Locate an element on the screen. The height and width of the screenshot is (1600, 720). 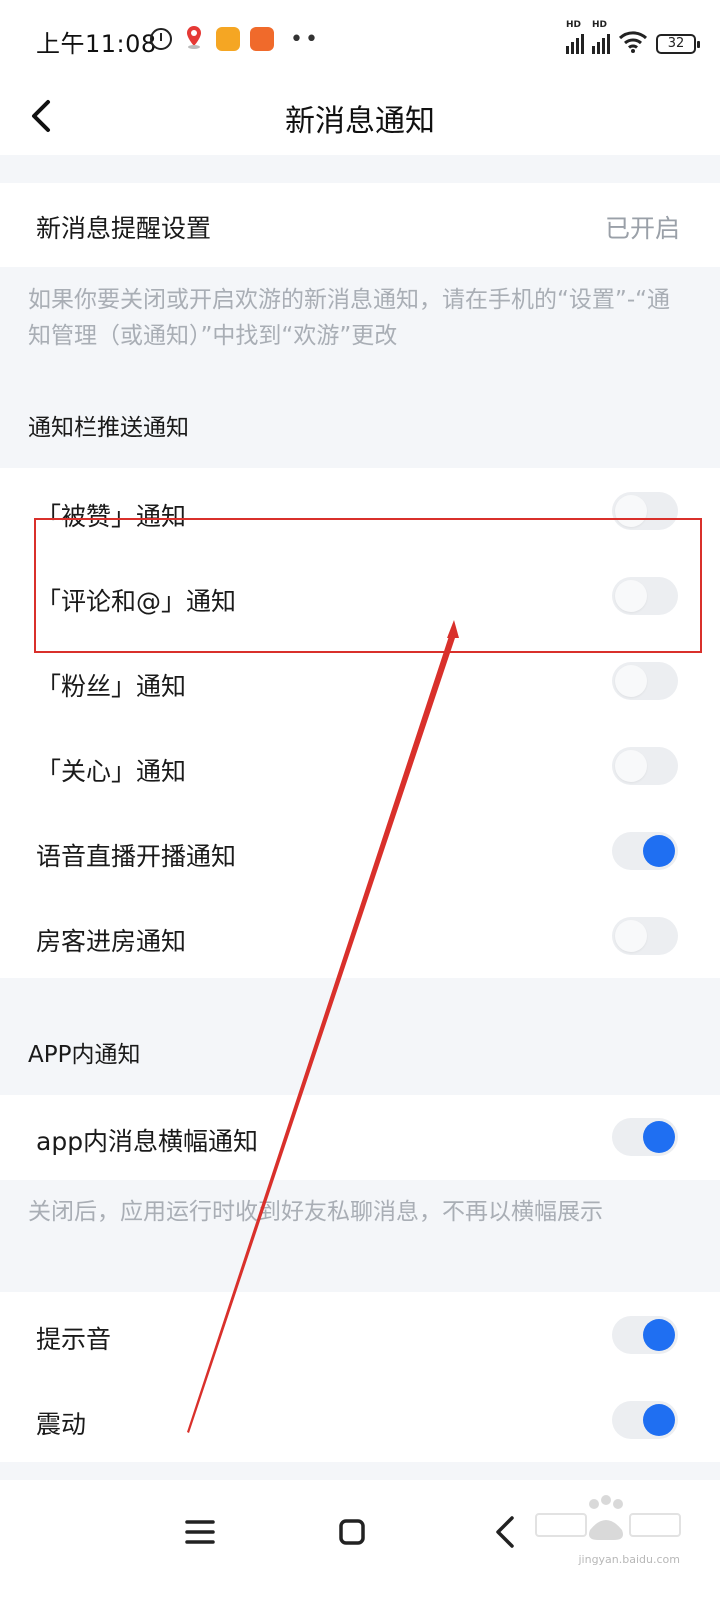
banner-notification-label: app内消息横幅通知 is located at coordinates (147, 1141).